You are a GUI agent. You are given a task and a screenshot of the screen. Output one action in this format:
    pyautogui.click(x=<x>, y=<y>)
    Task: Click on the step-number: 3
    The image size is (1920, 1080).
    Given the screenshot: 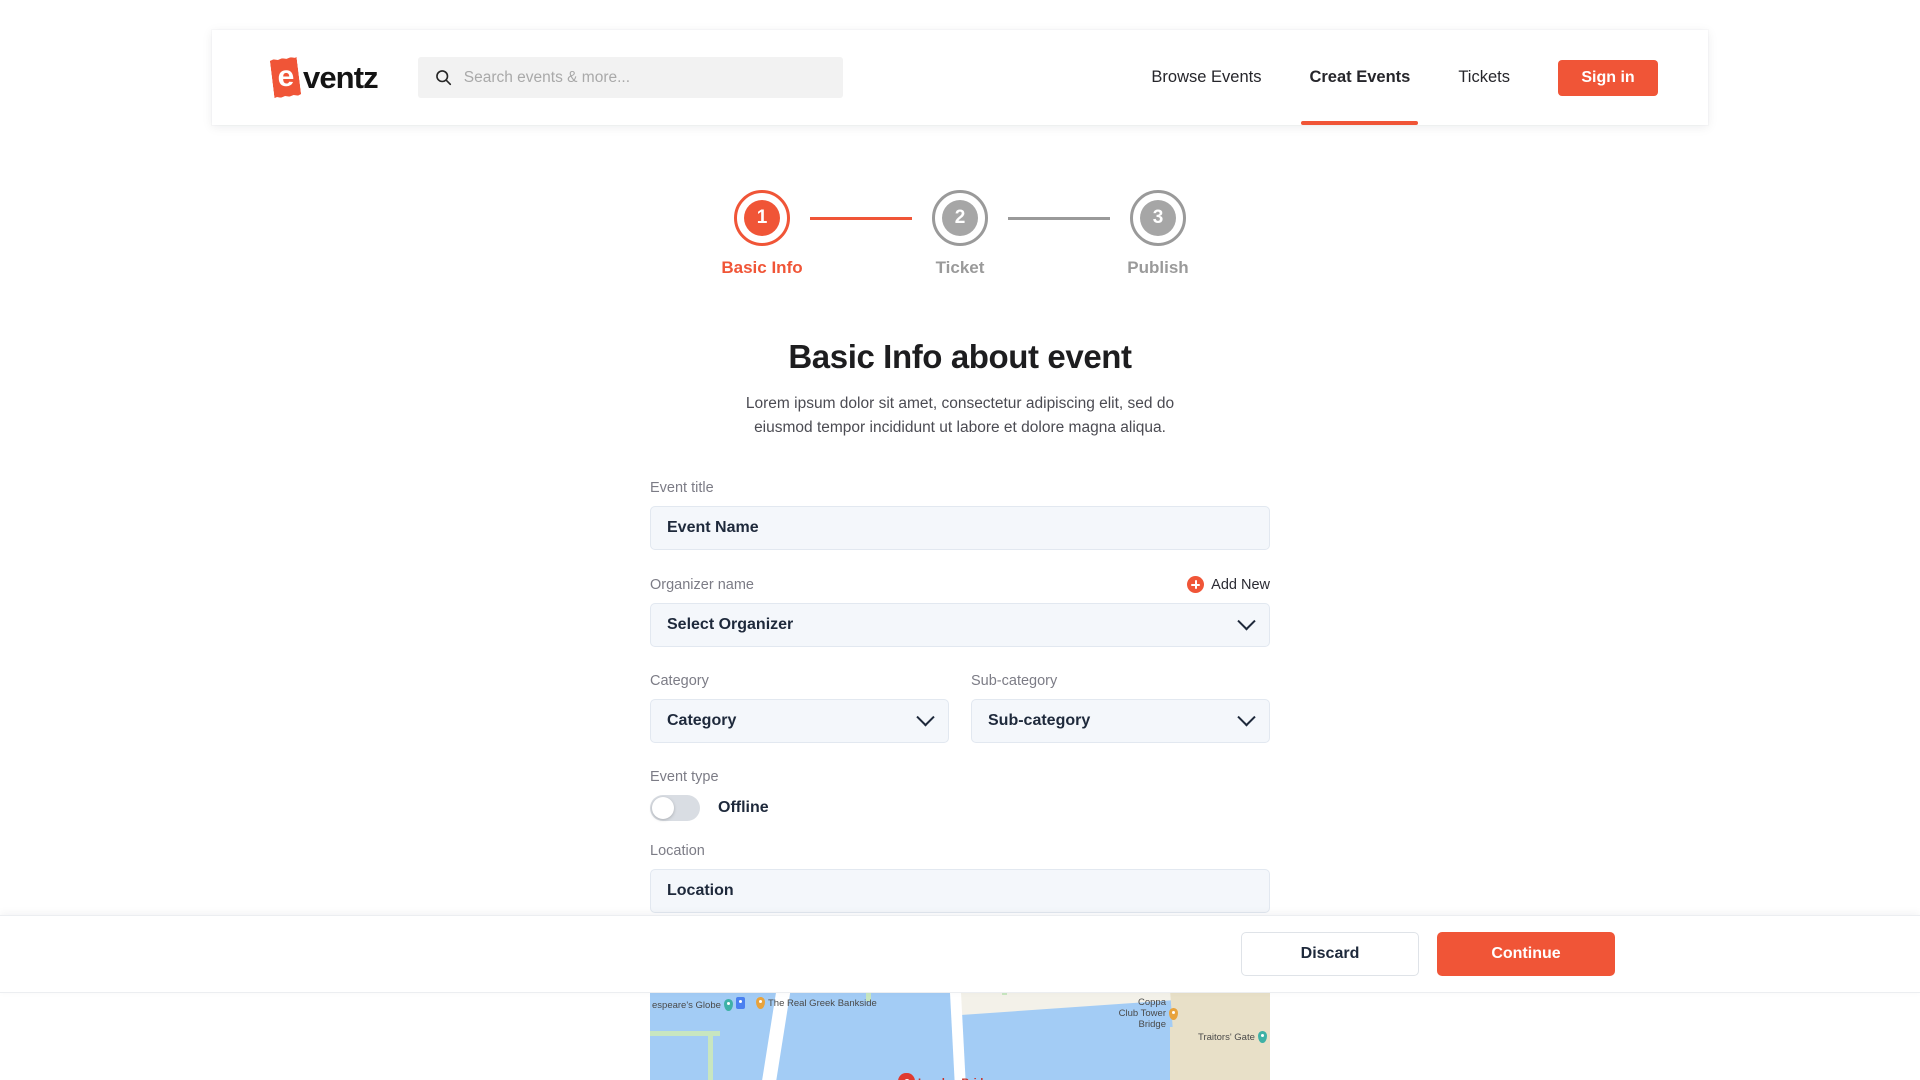 What is the action you would take?
    pyautogui.click(x=1158, y=218)
    